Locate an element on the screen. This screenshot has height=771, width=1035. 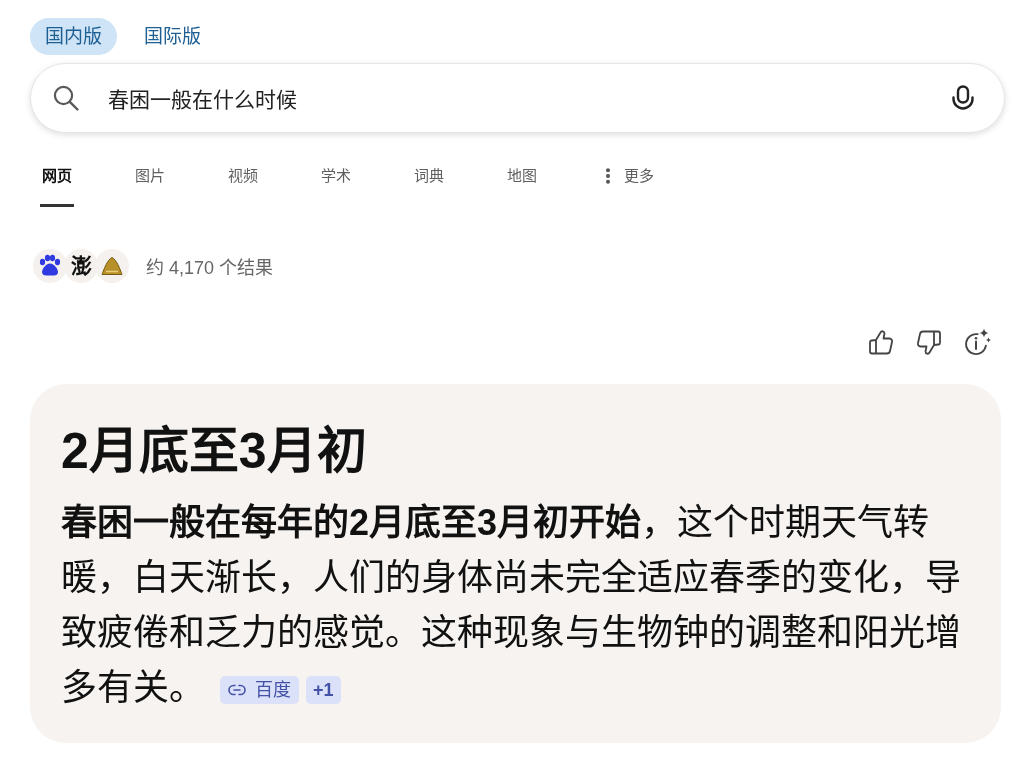
search-field: 春困一般在什么时候 is located at coordinates (519, 98).